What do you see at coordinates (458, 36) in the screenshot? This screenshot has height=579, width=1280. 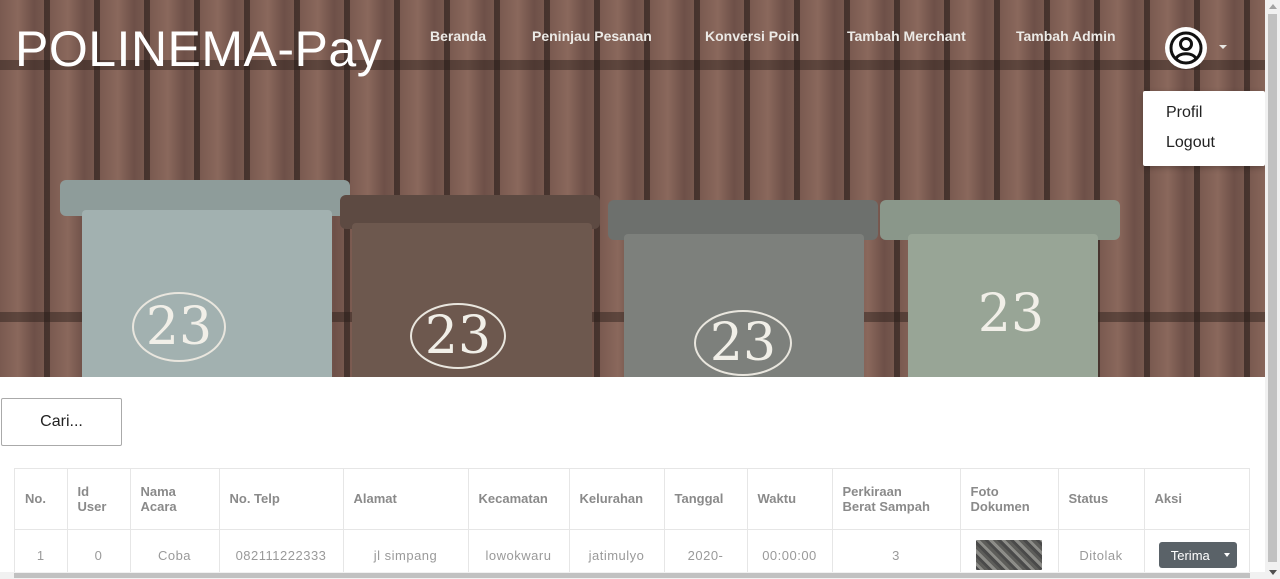 I see `nav-beranda: Beranda` at bounding box center [458, 36].